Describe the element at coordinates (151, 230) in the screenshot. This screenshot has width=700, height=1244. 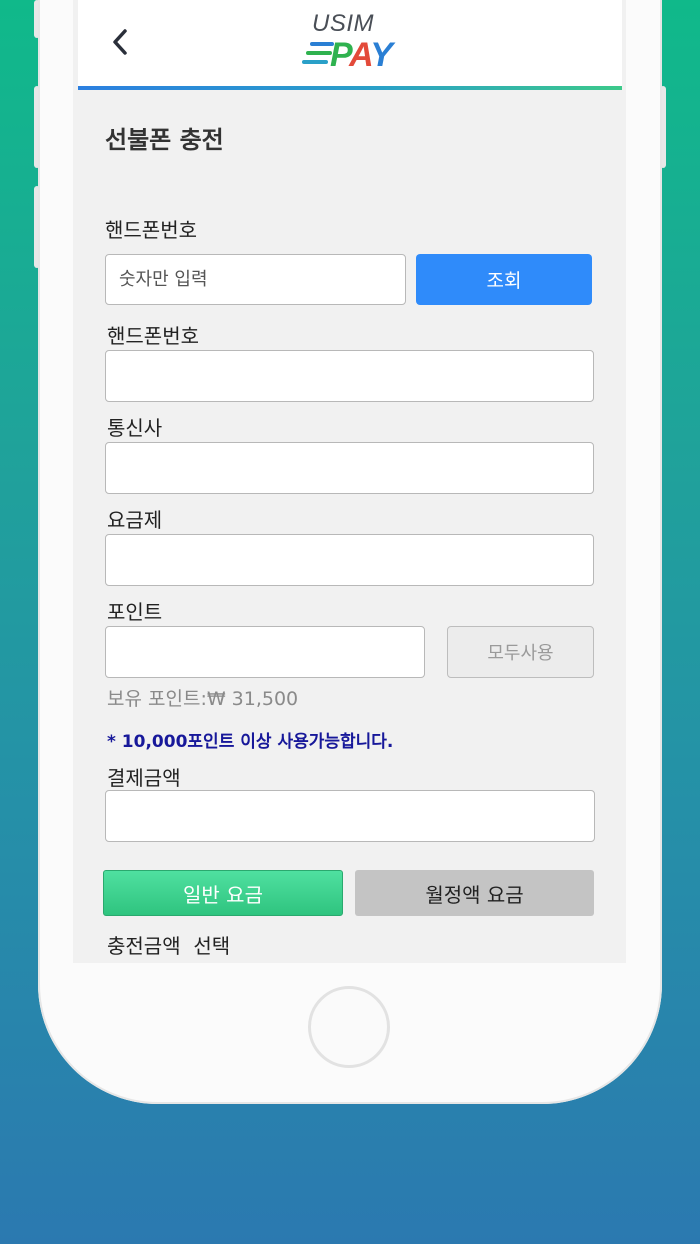
I see `lookup-phone-label: 핸드폰번호` at that location.